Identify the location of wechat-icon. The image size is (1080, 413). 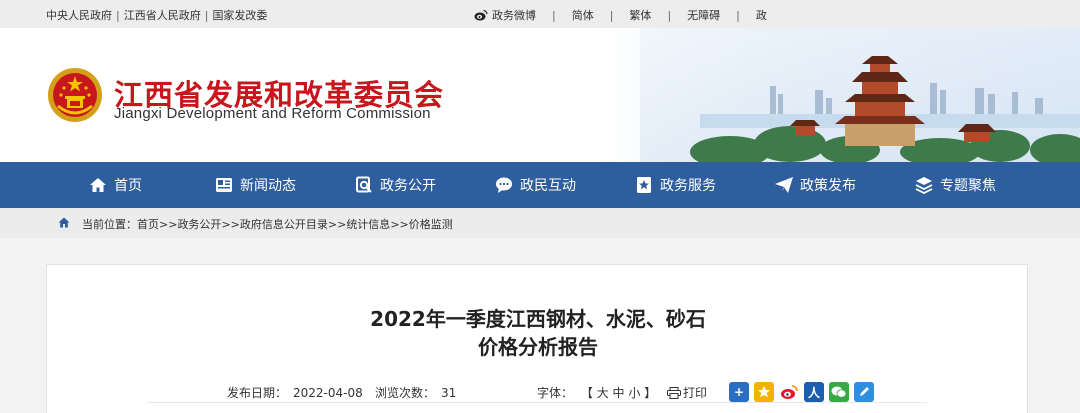
(839, 392).